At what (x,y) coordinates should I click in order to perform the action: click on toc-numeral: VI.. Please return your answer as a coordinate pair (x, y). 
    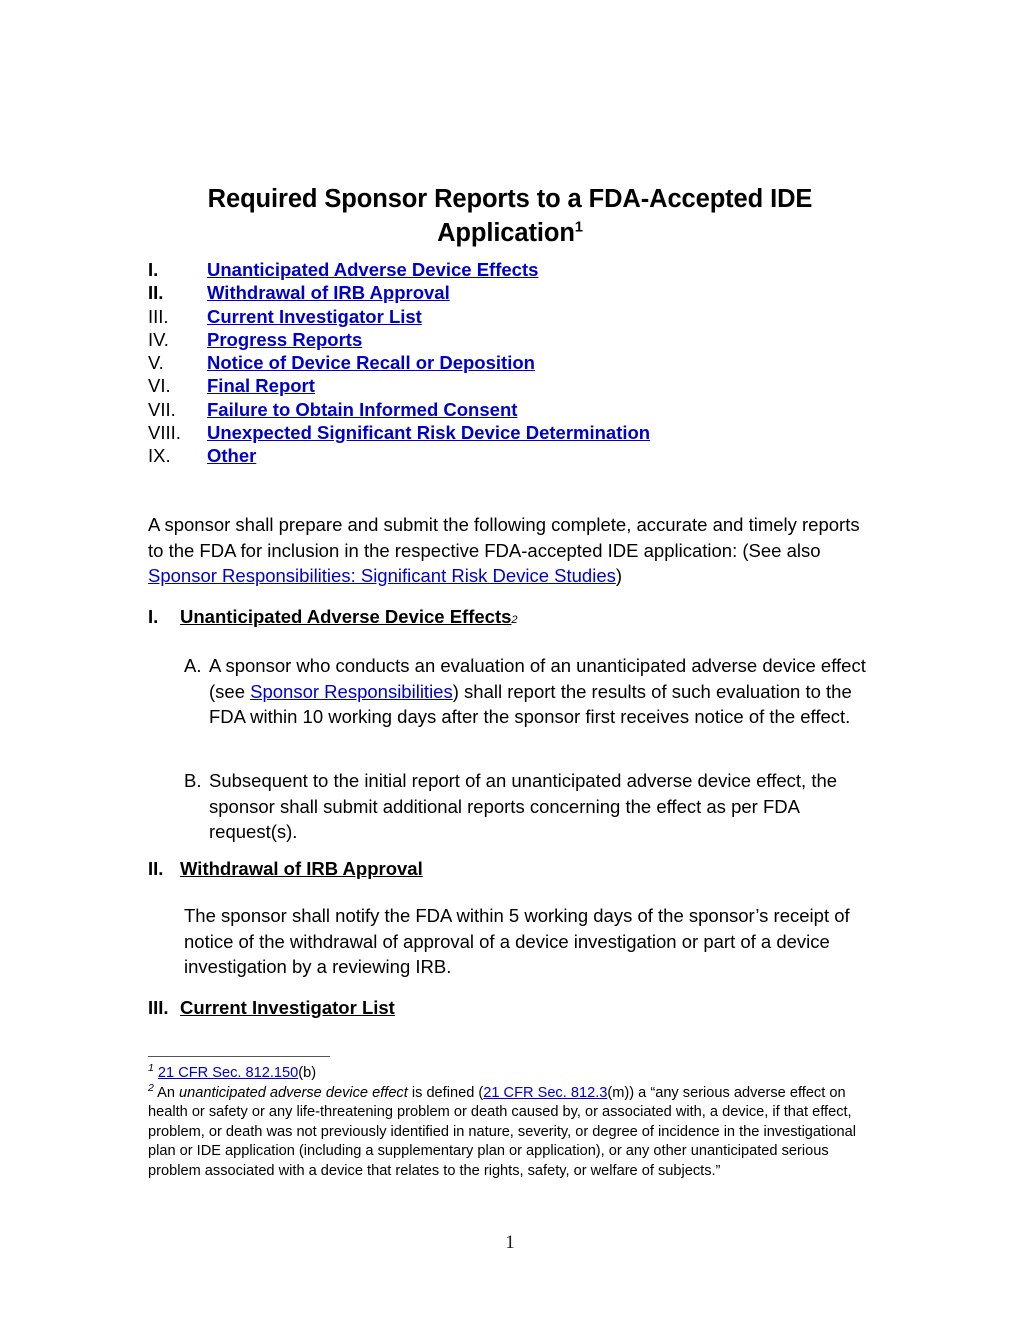
    Looking at the image, I should click on (159, 386).